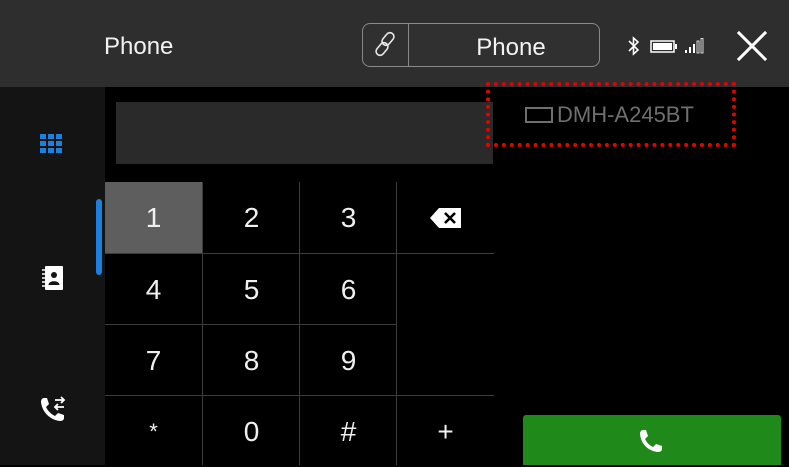  What do you see at coordinates (445, 431) in the screenshot?
I see `key-plus: +` at bounding box center [445, 431].